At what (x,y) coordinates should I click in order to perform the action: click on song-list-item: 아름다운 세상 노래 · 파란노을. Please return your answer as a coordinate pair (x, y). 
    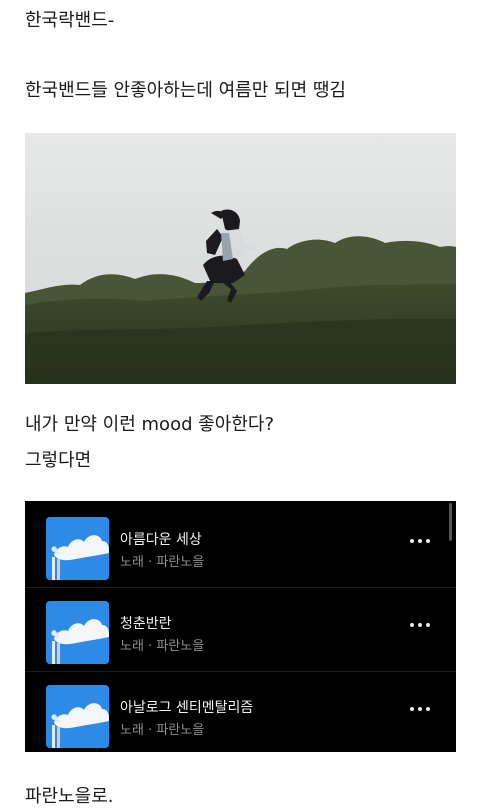
    Looking at the image, I should click on (240, 545).